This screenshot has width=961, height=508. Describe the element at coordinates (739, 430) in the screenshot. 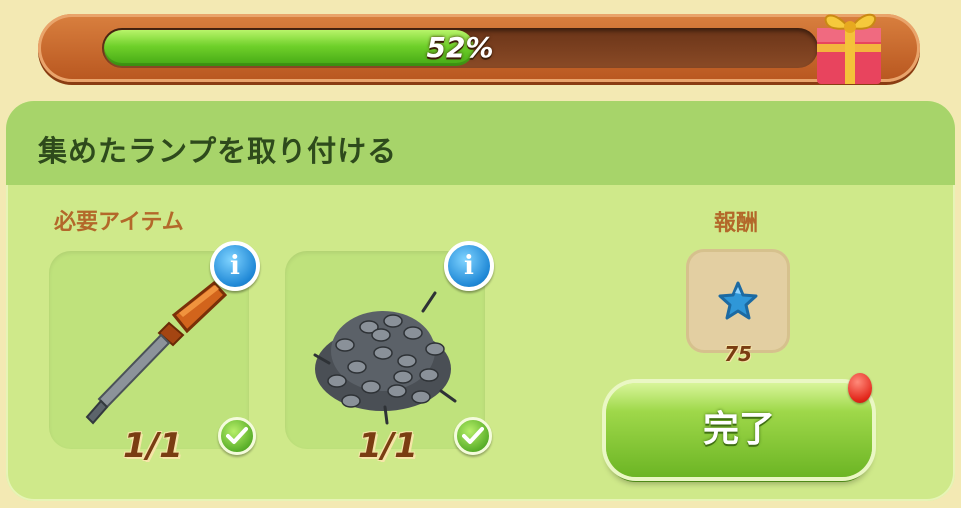

I see `complete-button: 完了` at that location.